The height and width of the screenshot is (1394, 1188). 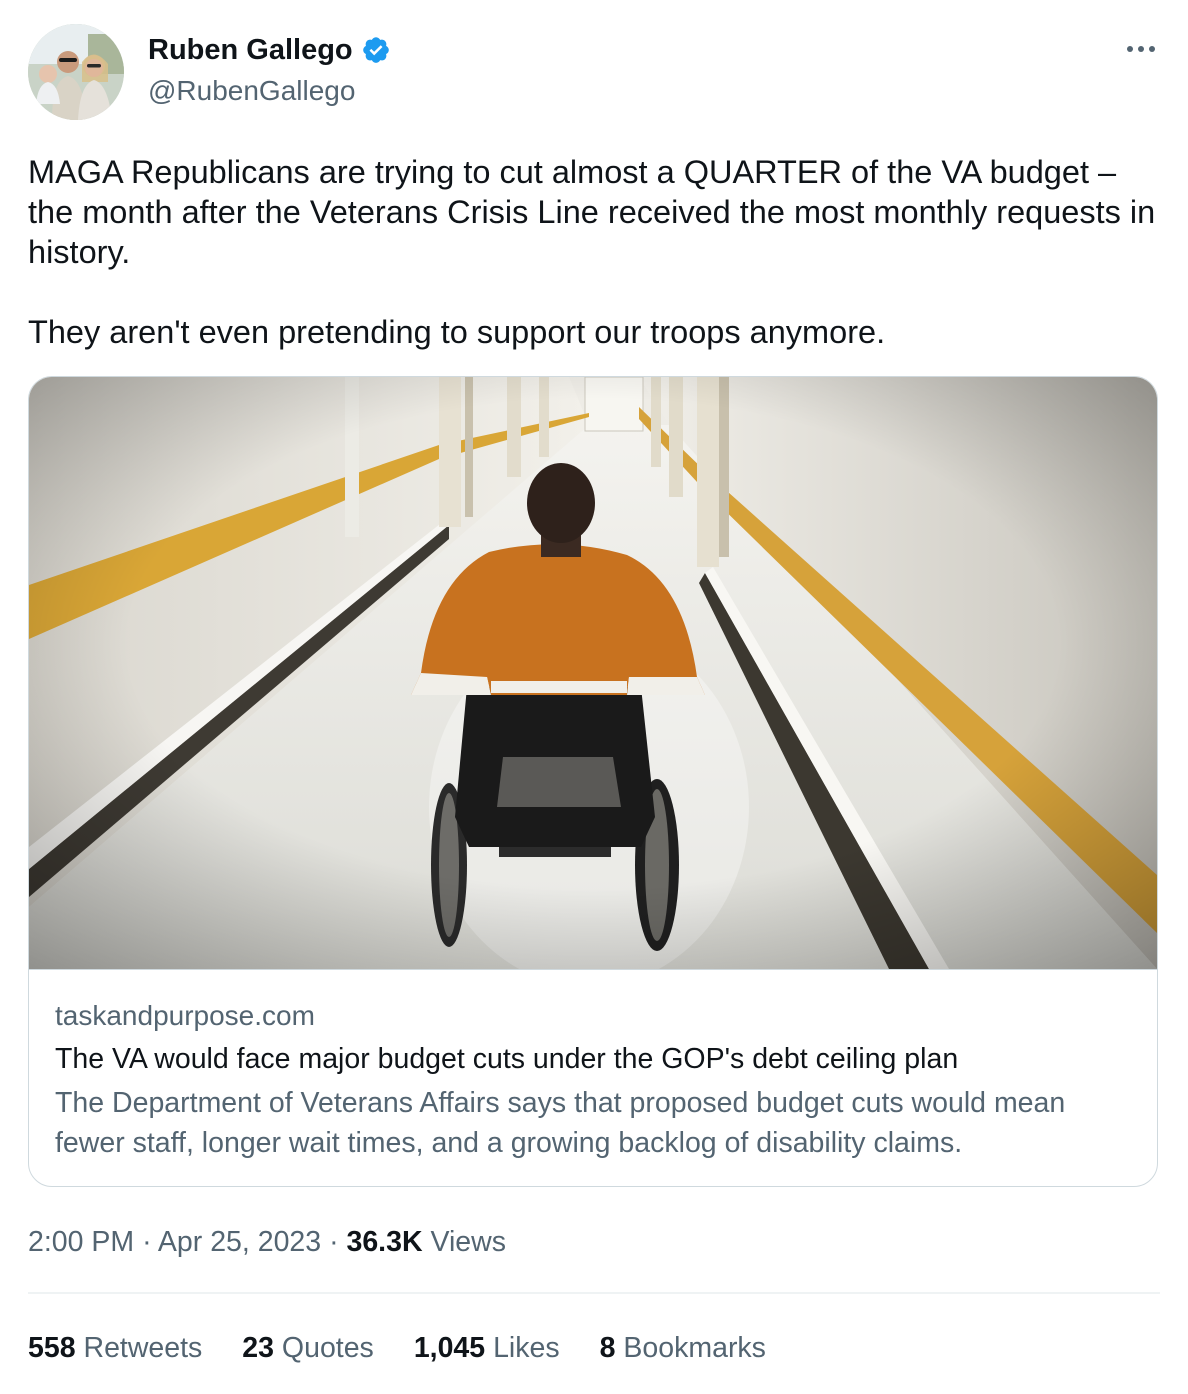 What do you see at coordinates (449, 1348) in the screenshot?
I see `stat-count: 1,045` at bounding box center [449, 1348].